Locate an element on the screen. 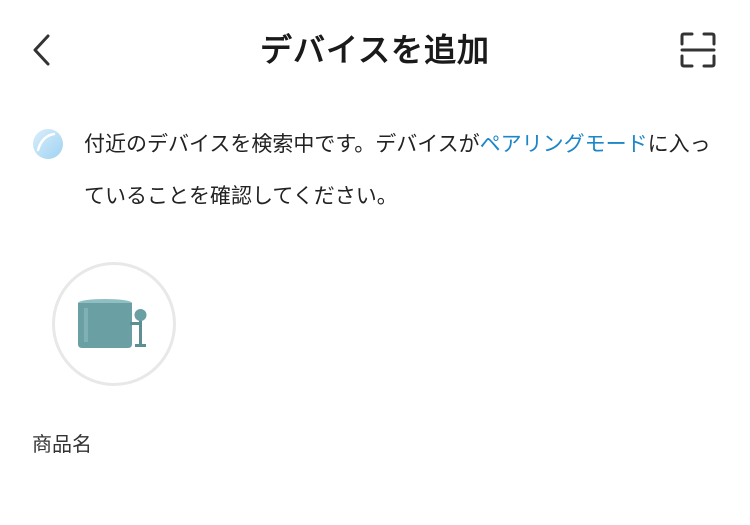  device-card is located at coordinates (114, 324).